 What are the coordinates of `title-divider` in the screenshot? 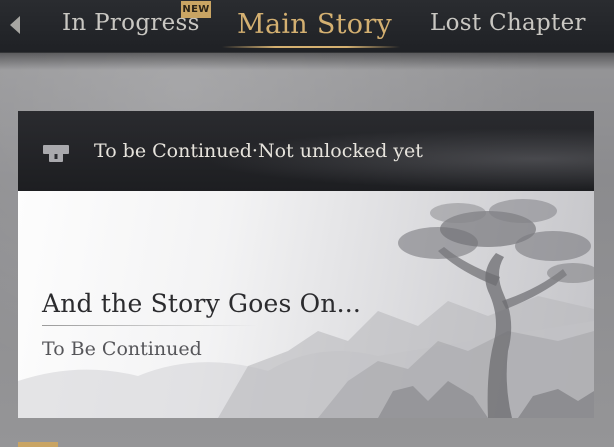 It's located at (149, 325).